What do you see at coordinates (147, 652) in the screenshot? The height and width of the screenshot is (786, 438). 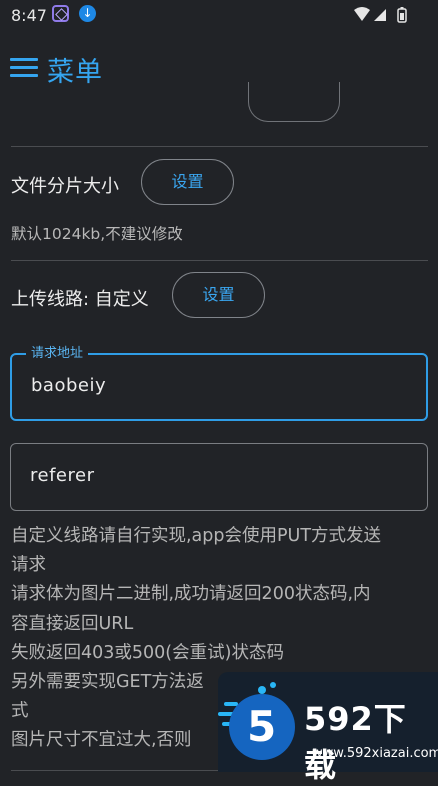 I see `description-line: 失败返回403或500(会重试)状态码` at bounding box center [147, 652].